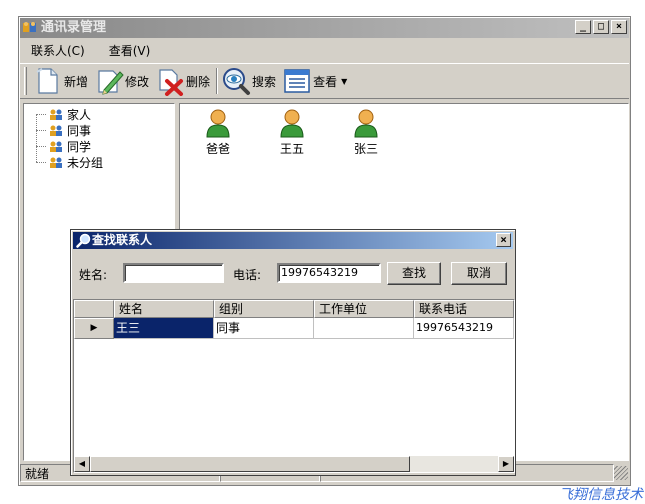 This screenshot has width=645, height=504. I want to click on column-header-group: 组别, so click(264, 309).